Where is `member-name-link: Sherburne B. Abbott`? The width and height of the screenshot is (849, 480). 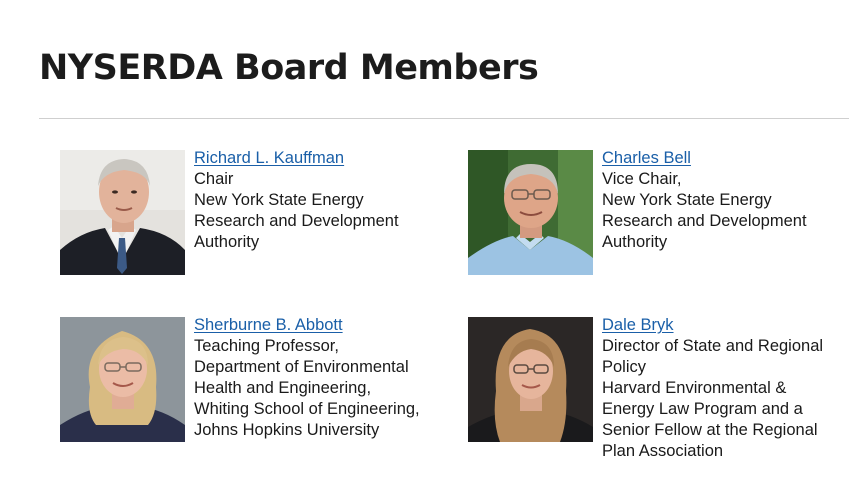 member-name-link: Sherburne B. Abbott is located at coordinates (319, 325).